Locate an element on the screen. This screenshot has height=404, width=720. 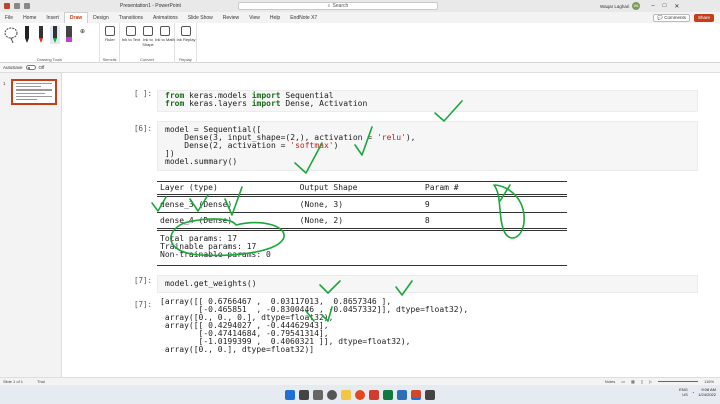
weights-line-7: array([0., 0.], dtype=float32)] is located at coordinates (237, 349).